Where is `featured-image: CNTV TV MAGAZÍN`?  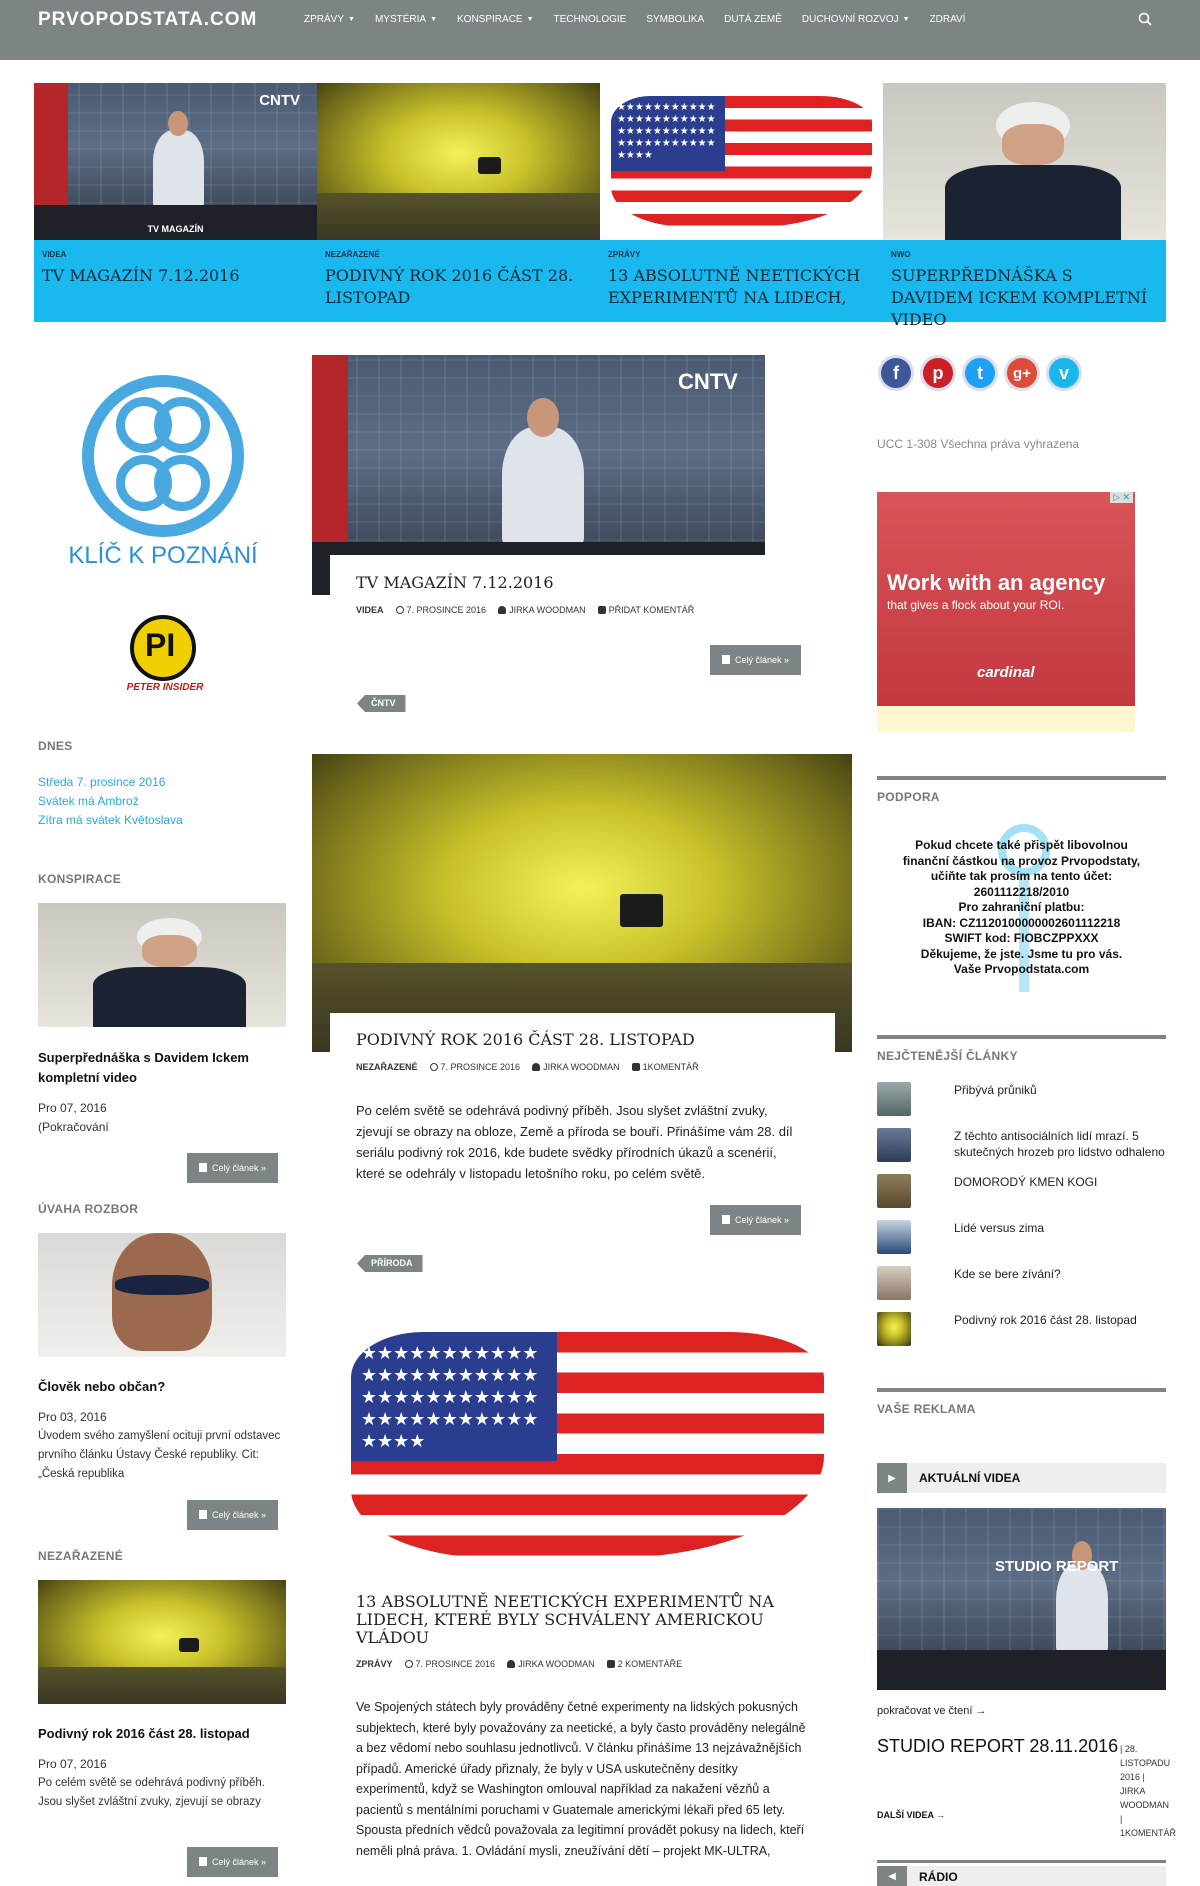 featured-image: CNTV TV MAGAZÍN is located at coordinates (175, 161).